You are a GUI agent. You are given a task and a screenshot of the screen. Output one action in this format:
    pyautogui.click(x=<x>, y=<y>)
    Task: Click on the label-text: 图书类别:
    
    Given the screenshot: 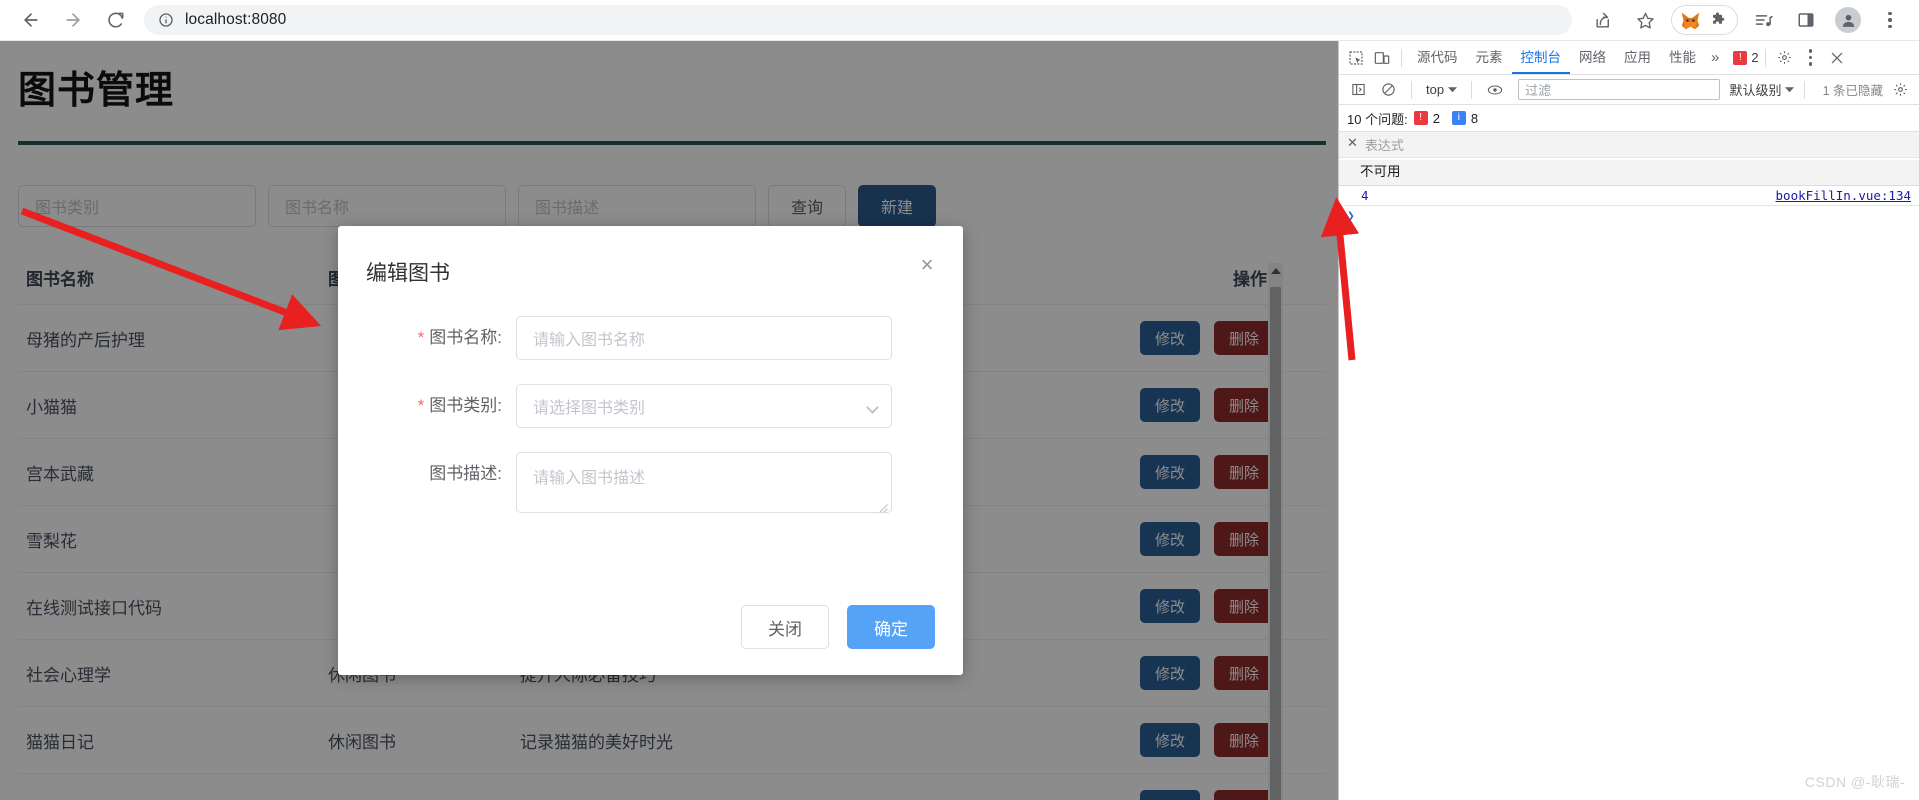 What is the action you would take?
    pyautogui.click(x=465, y=405)
    